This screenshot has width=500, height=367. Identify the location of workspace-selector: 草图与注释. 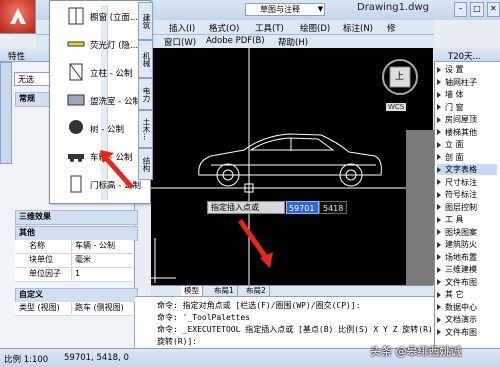
(285, 9).